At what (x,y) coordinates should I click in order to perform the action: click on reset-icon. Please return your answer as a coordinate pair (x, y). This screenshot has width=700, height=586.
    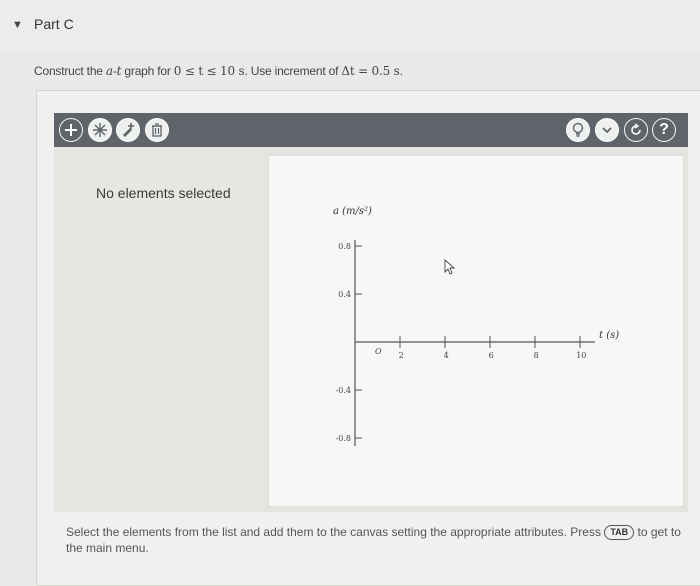
    Looking at the image, I should click on (636, 130).